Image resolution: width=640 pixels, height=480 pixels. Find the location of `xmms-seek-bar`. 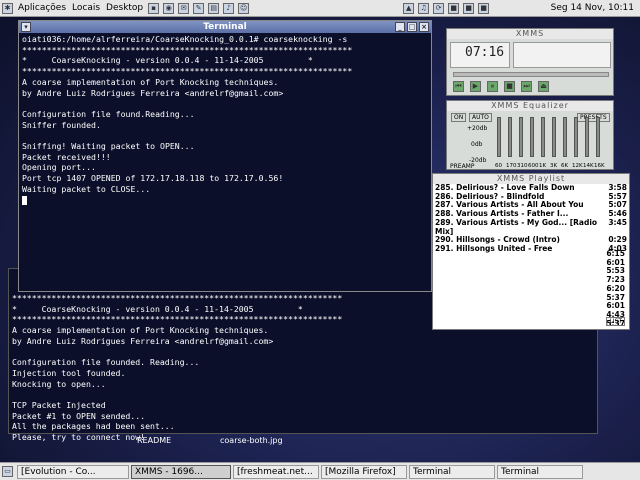

xmms-seek-bar is located at coordinates (531, 74).